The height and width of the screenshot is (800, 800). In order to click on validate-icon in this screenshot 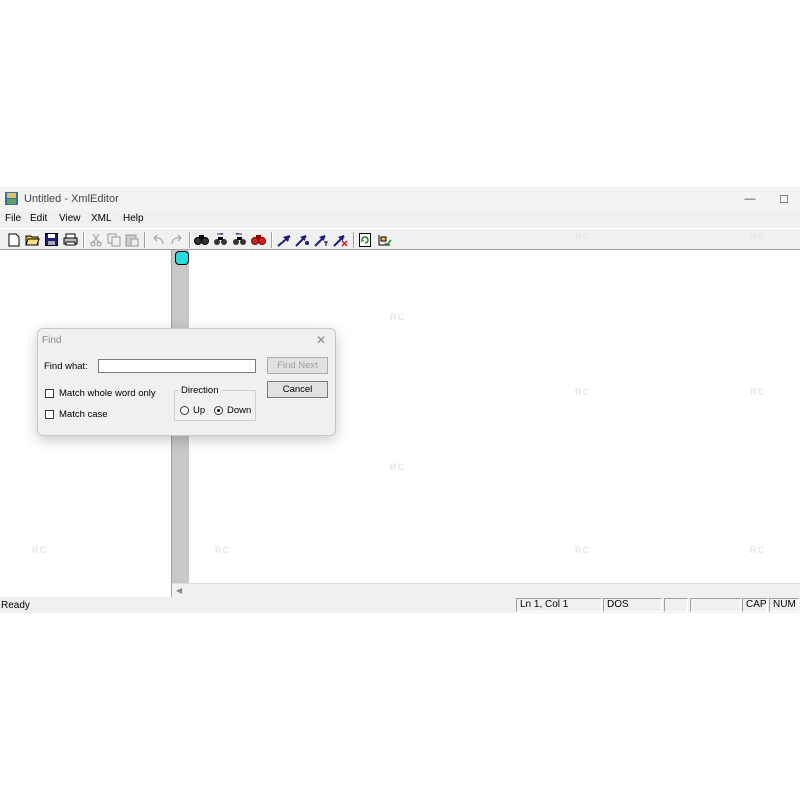, I will do `click(384, 239)`.